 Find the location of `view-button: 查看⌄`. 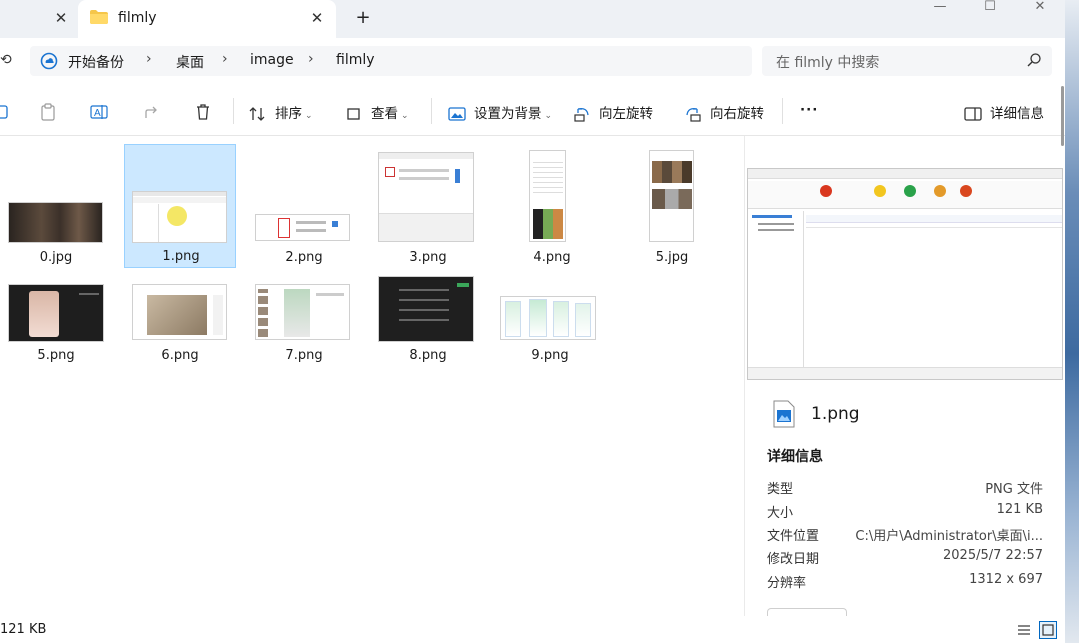

view-button: 查看⌄ is located at coordinates (377, 112).